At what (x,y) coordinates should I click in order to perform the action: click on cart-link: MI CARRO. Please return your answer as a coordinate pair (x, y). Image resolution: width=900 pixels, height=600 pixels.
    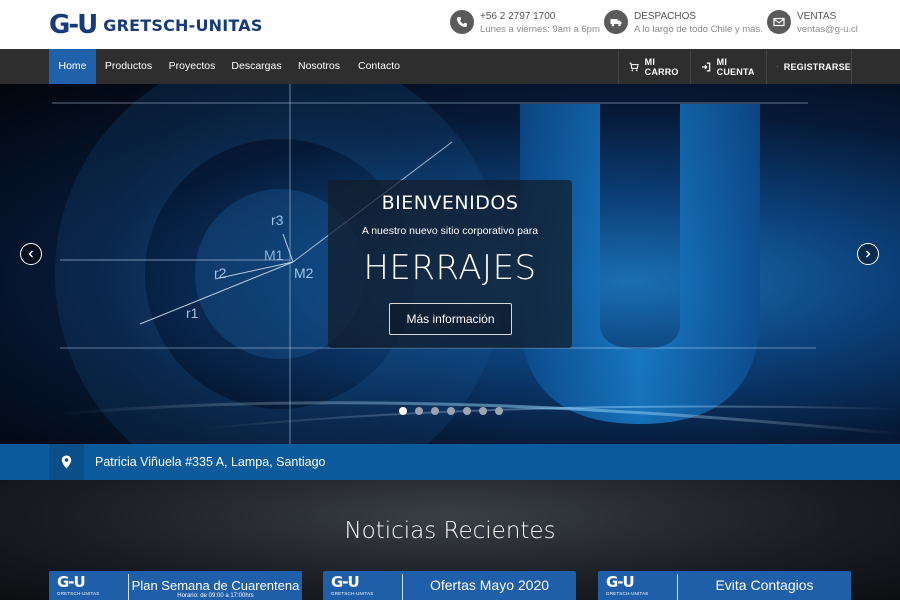
    Looking at the image, I should click on (654, 66).